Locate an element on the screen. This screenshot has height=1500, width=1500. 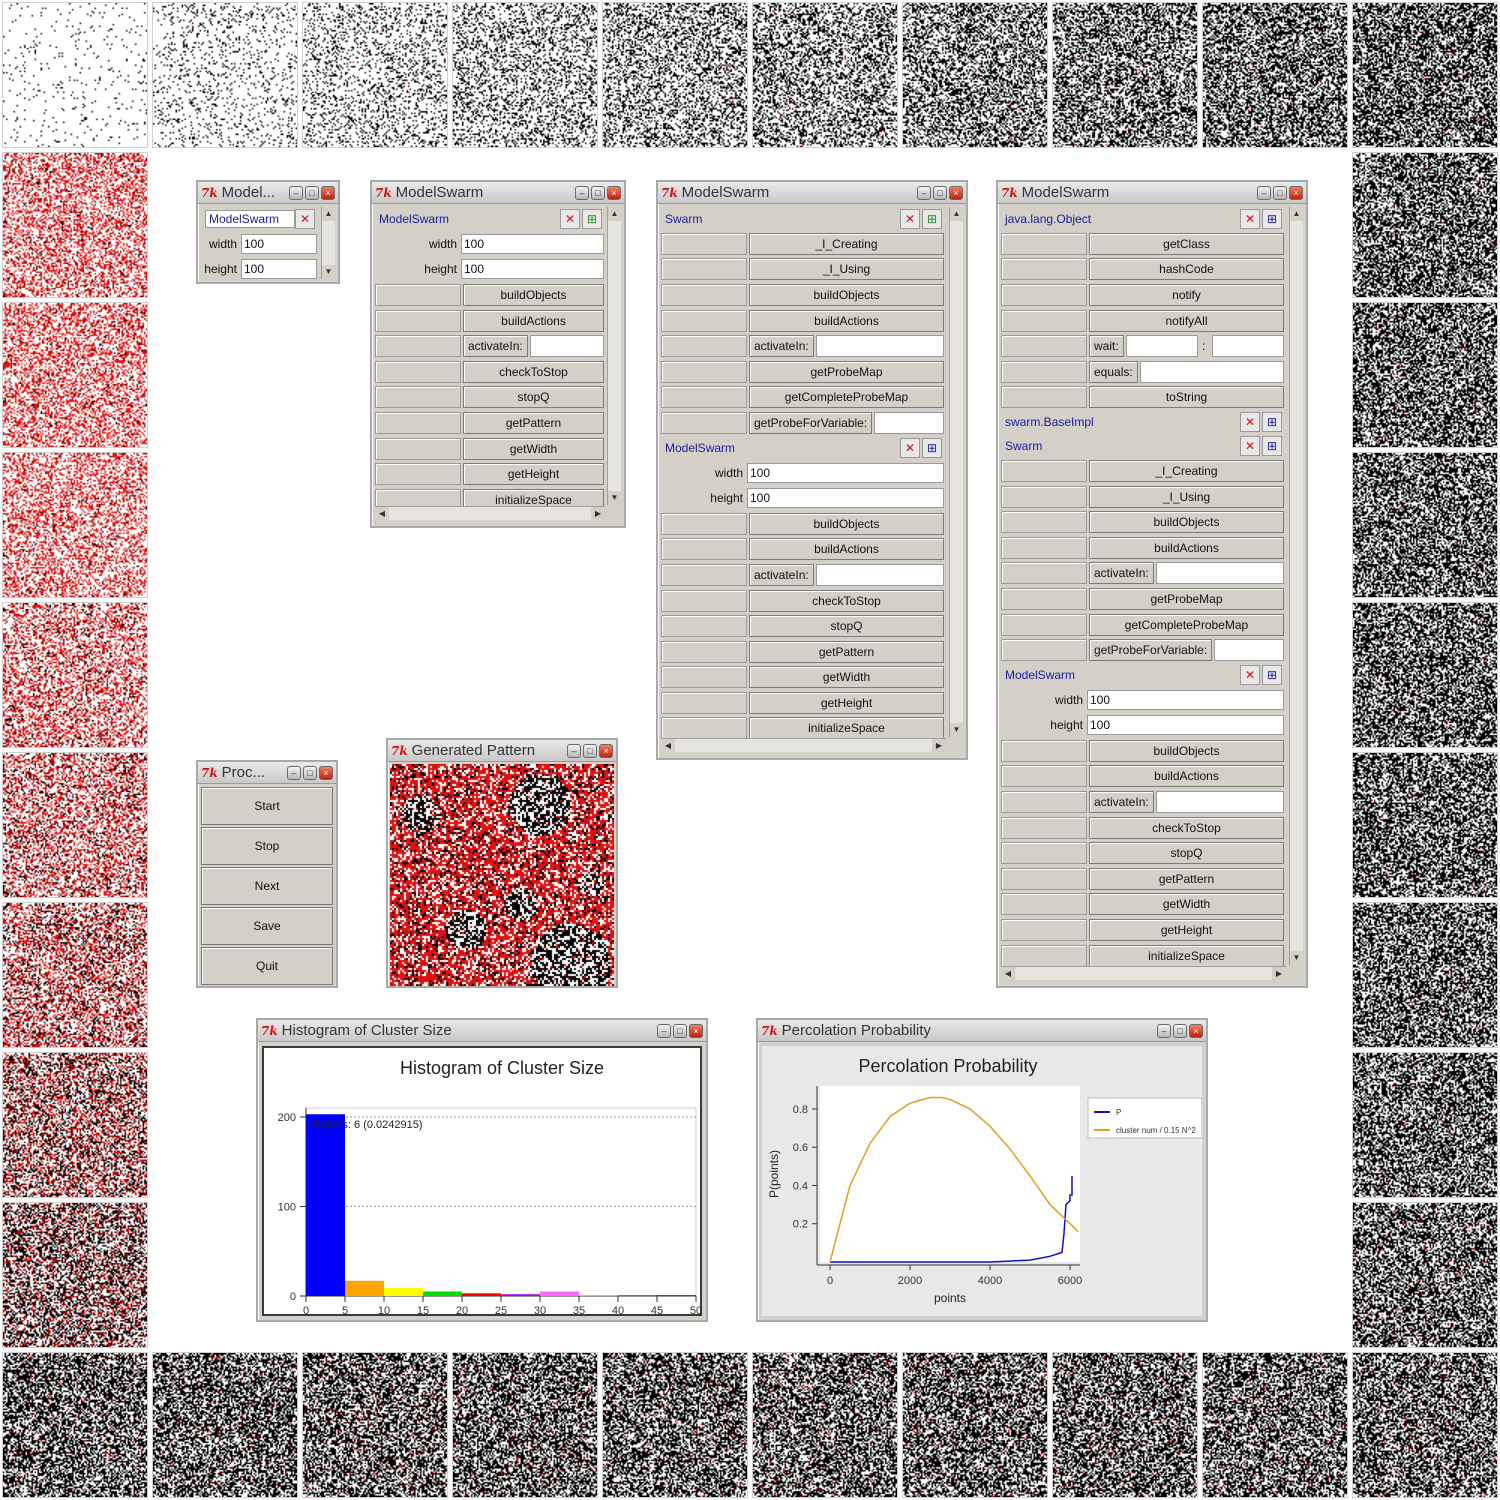
method-button: notifyAll is located at coordinates (1186, 320).